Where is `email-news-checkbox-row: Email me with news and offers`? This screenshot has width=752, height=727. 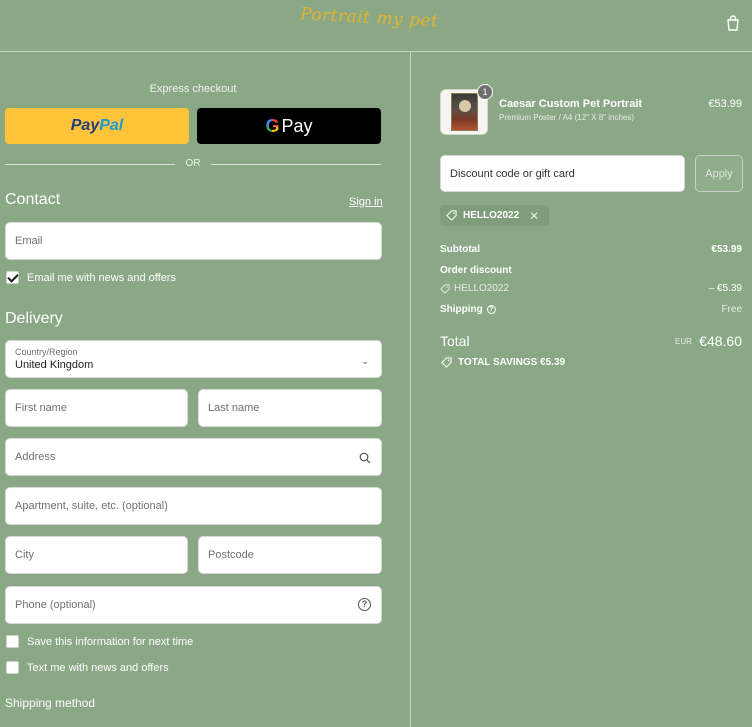 email-news-checkbox-row: Email me with news and offers is located at coordinates (91, 277).